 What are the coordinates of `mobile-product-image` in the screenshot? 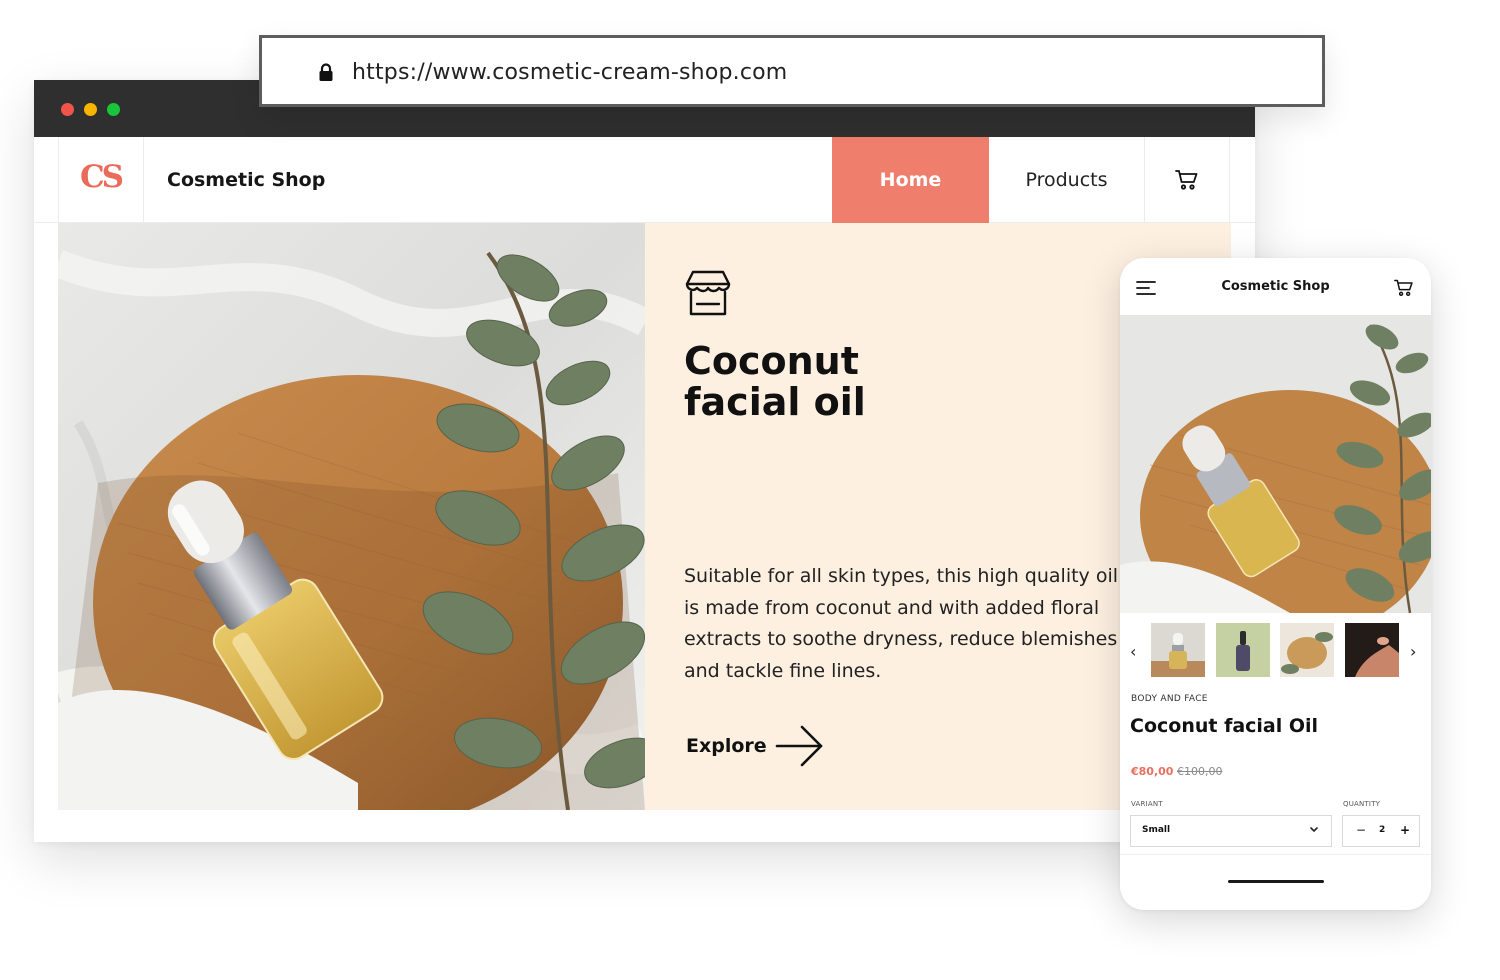 It's located at (1275, 464).